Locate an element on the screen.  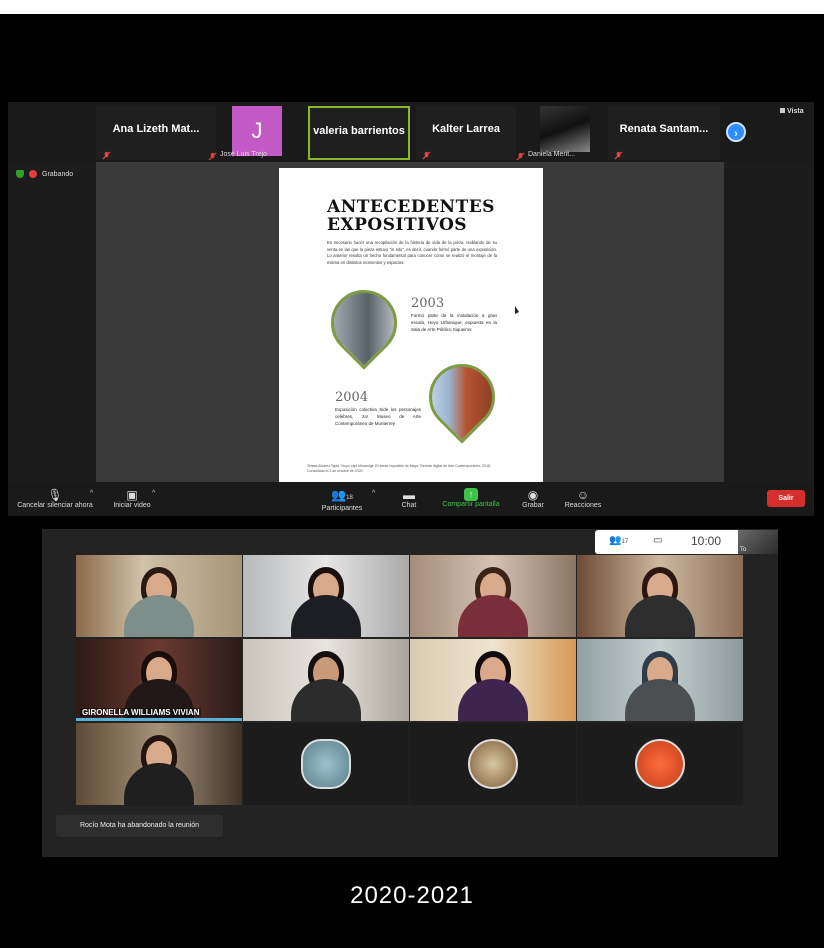
participant-tile-active: valeria barrientos is located at coordinates (359, 133).